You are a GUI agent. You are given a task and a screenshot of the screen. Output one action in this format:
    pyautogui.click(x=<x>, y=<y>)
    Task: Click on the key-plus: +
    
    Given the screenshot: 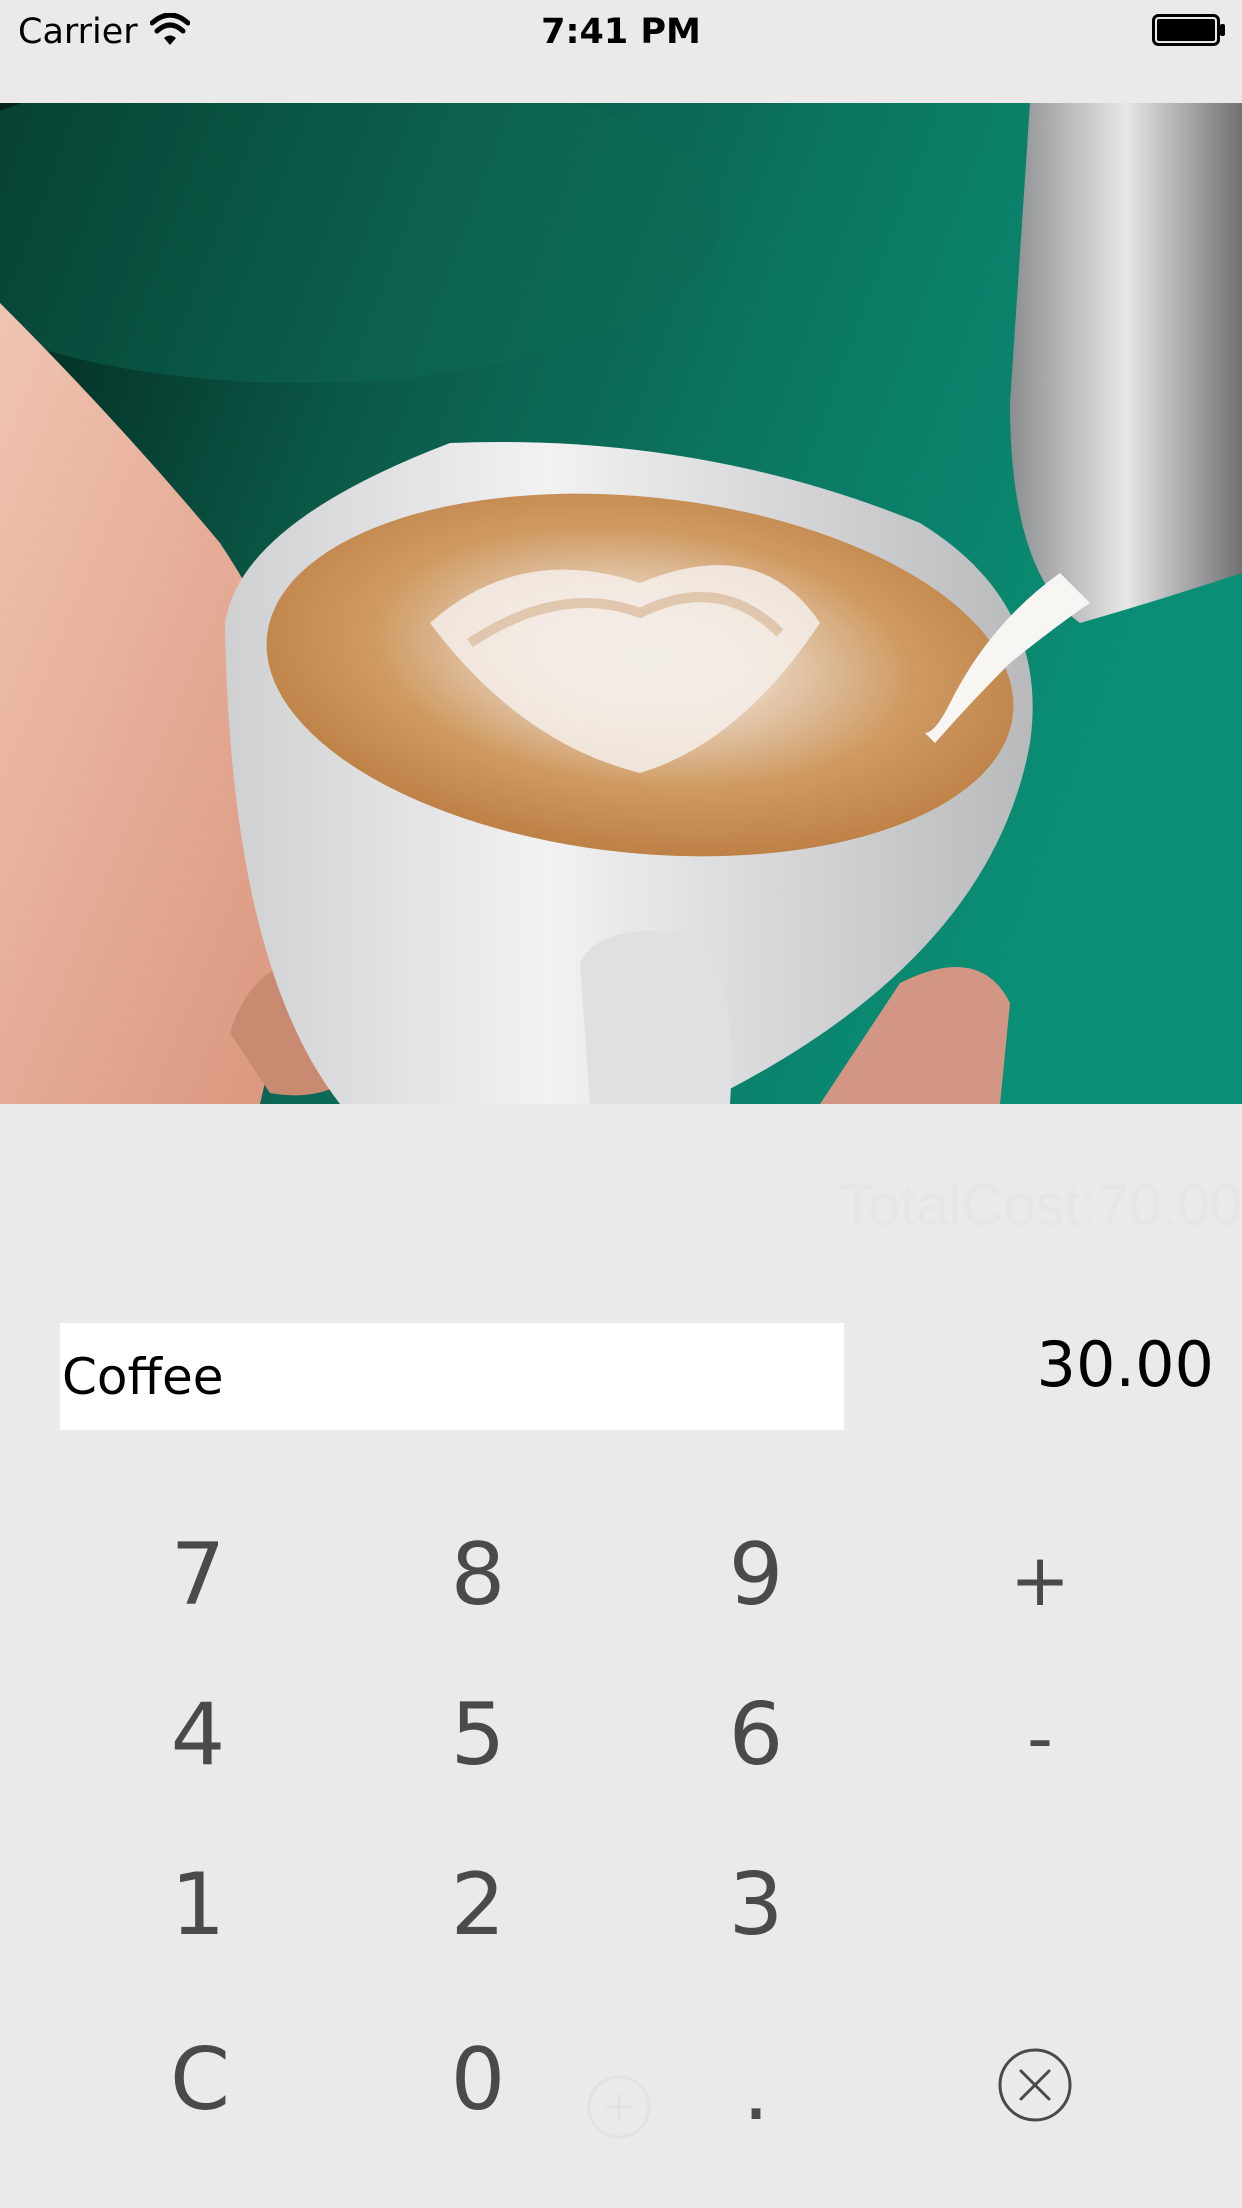 What is the action you would take?
    pyautogui.click(x=1040, y=1580)
    